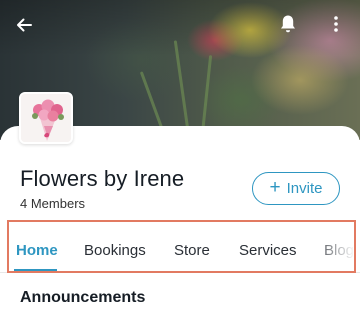 Image resolution: width=360 pixels, height=320 pixels. I want to click on more-options-button, so click(336, 24).